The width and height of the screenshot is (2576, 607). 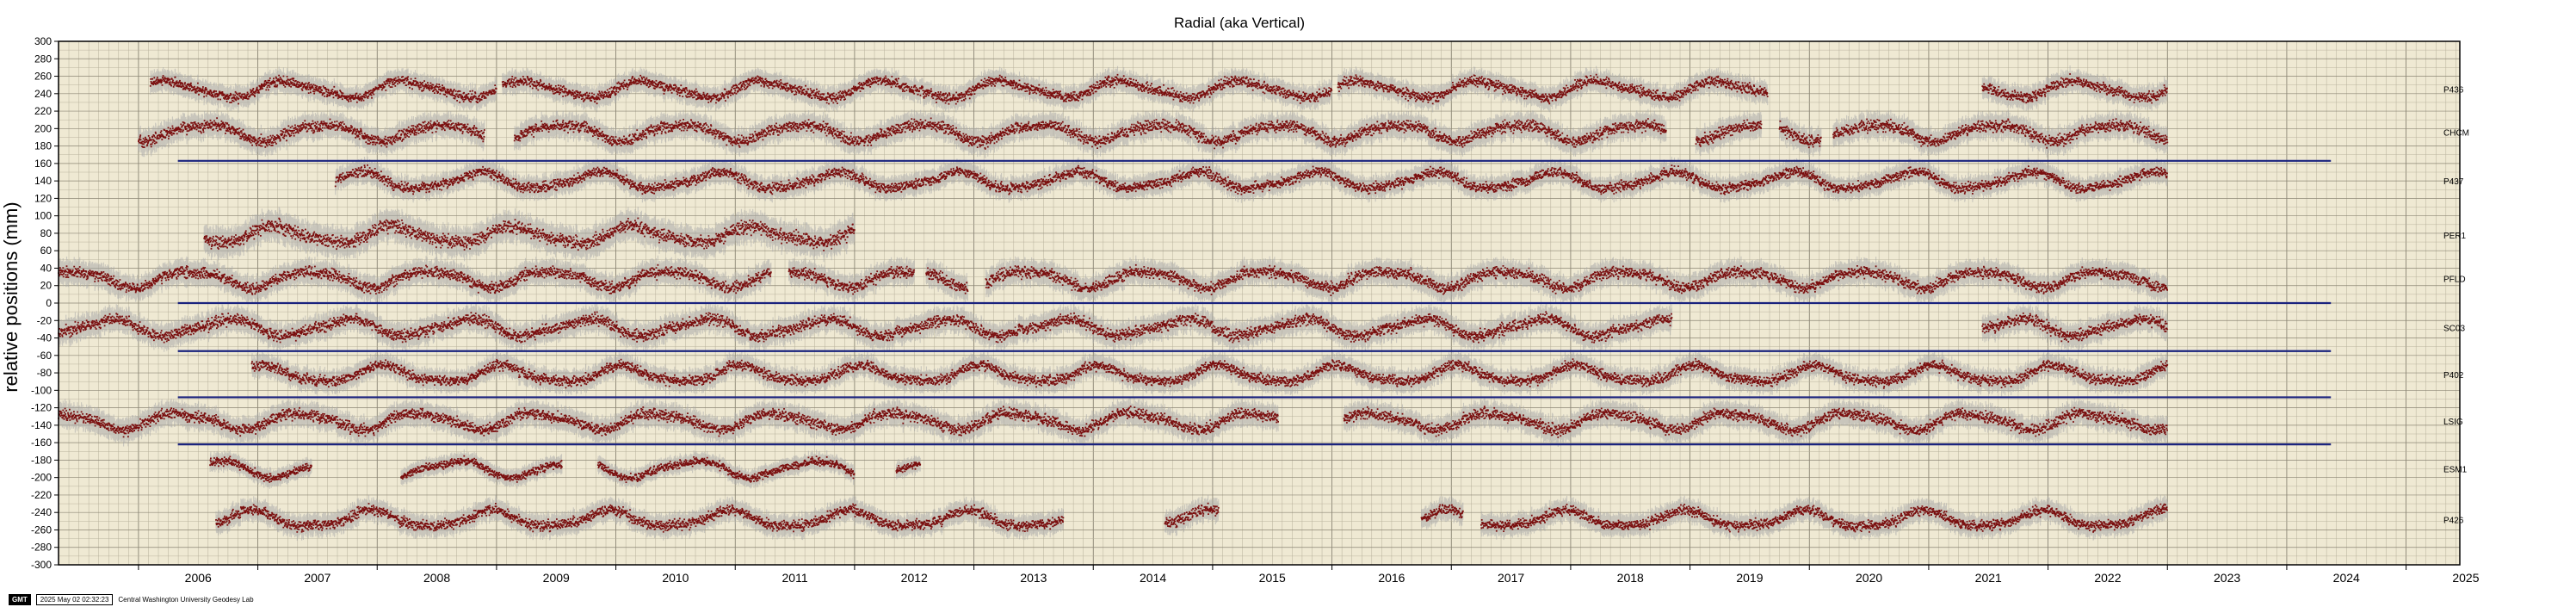 I want to click on y-tick-label: -200, so click(x=41, y=478).